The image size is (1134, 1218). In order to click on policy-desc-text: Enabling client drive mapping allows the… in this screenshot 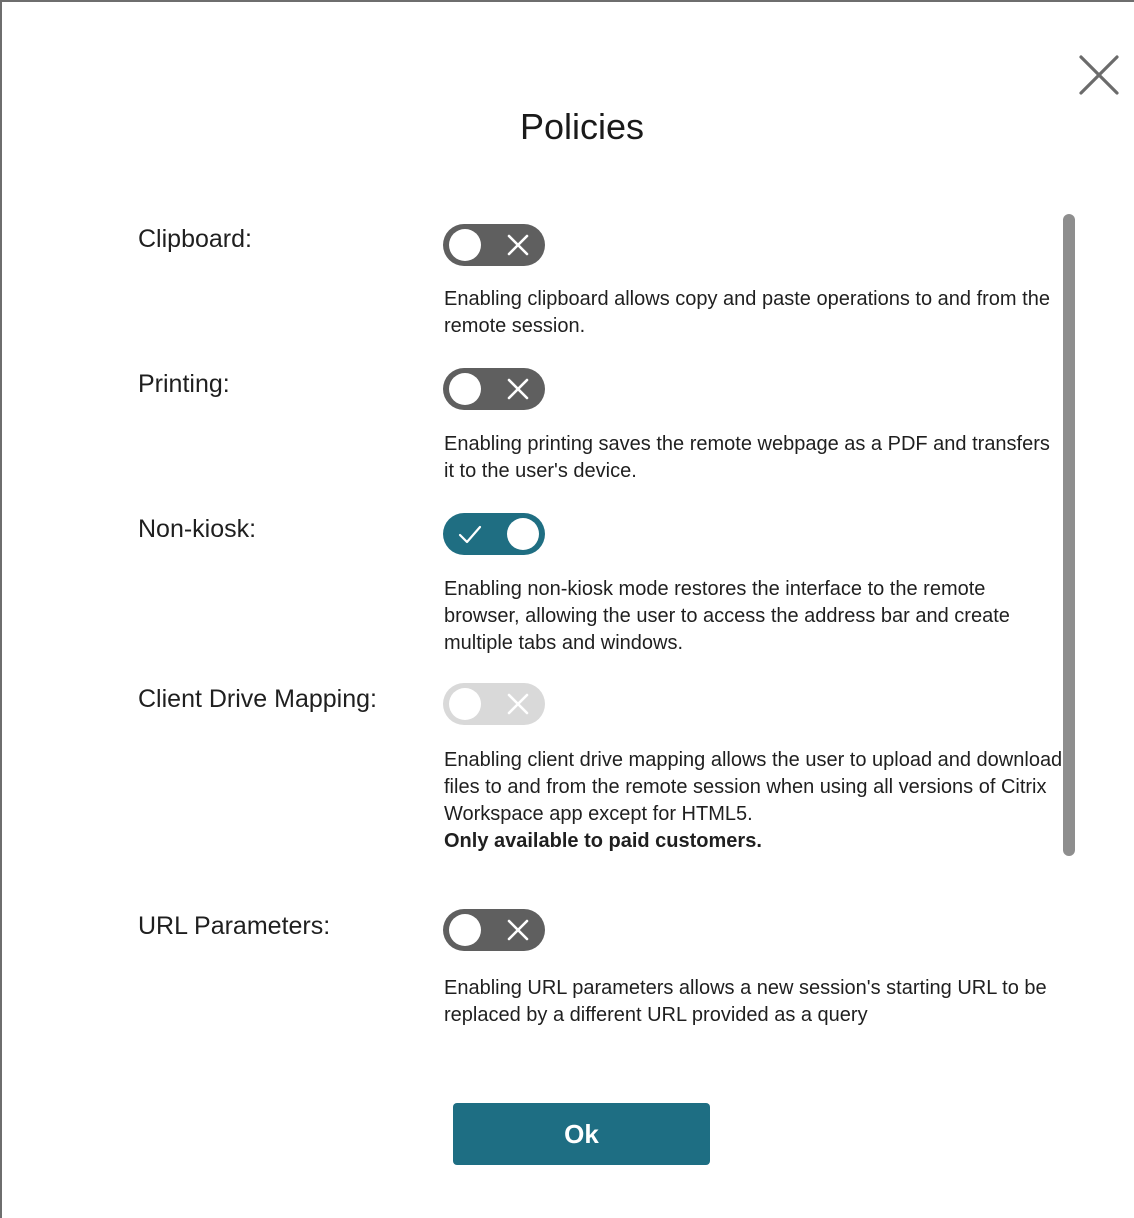, I will do `click(753, 787)`.